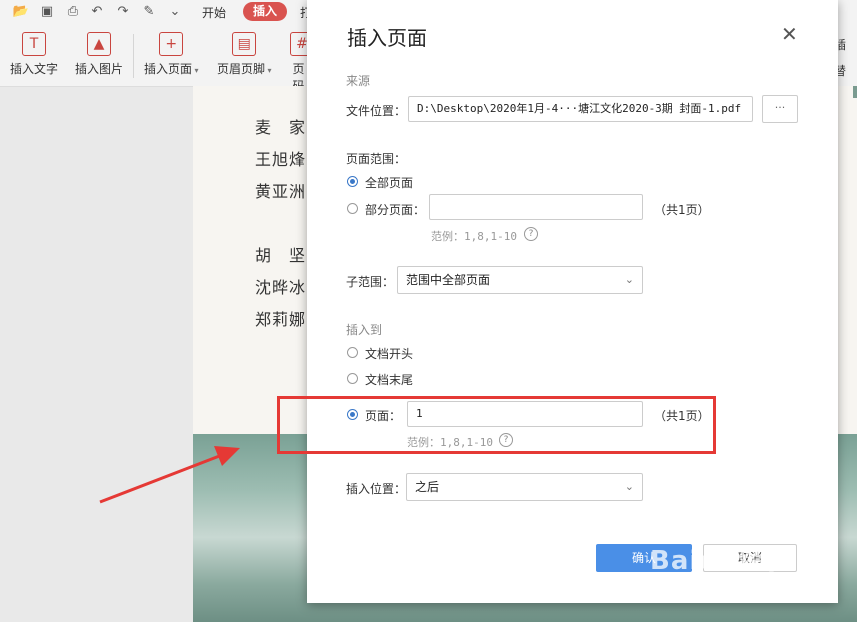 This screenshot has width=857, height=622. I want to click on source-section-label: 来源, so click(358, 81).